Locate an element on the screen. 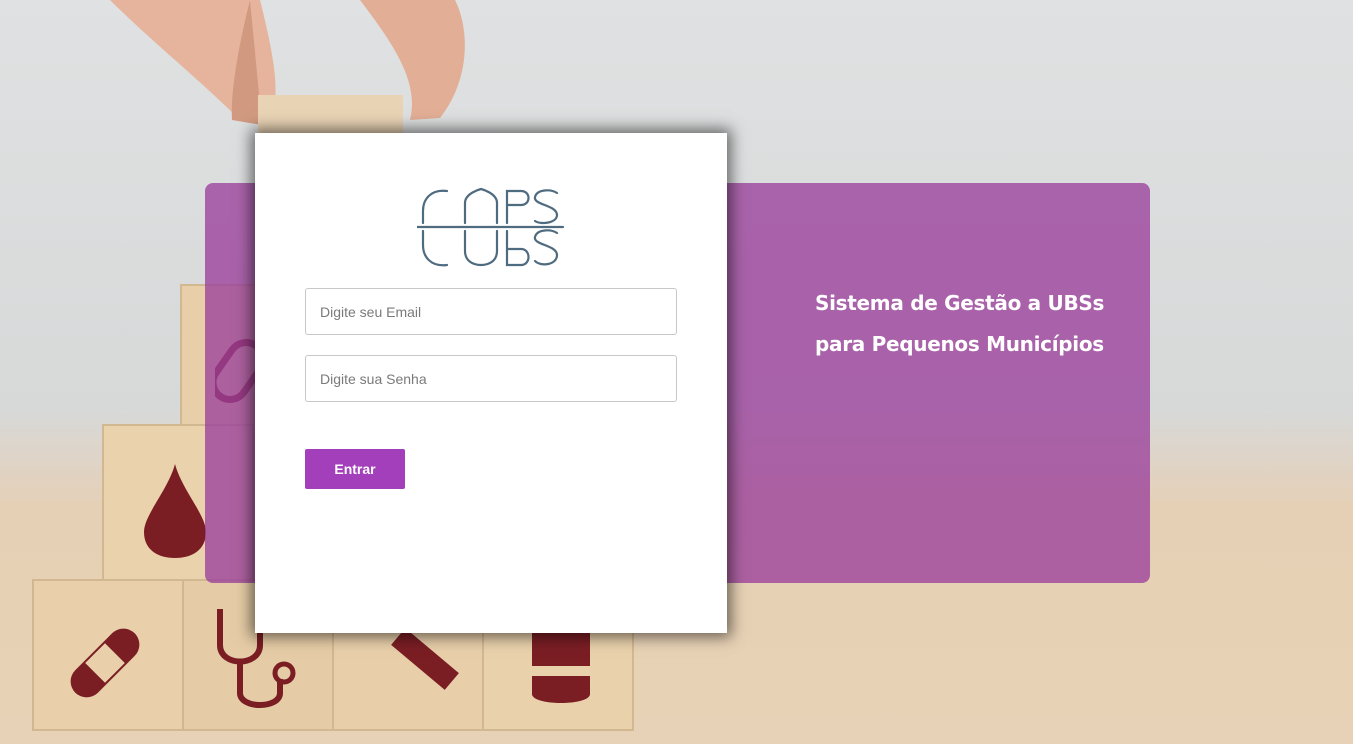 Image resolution: width=1353 pixels, height=744 pixels. password-field is located at coordinates (491, 378).